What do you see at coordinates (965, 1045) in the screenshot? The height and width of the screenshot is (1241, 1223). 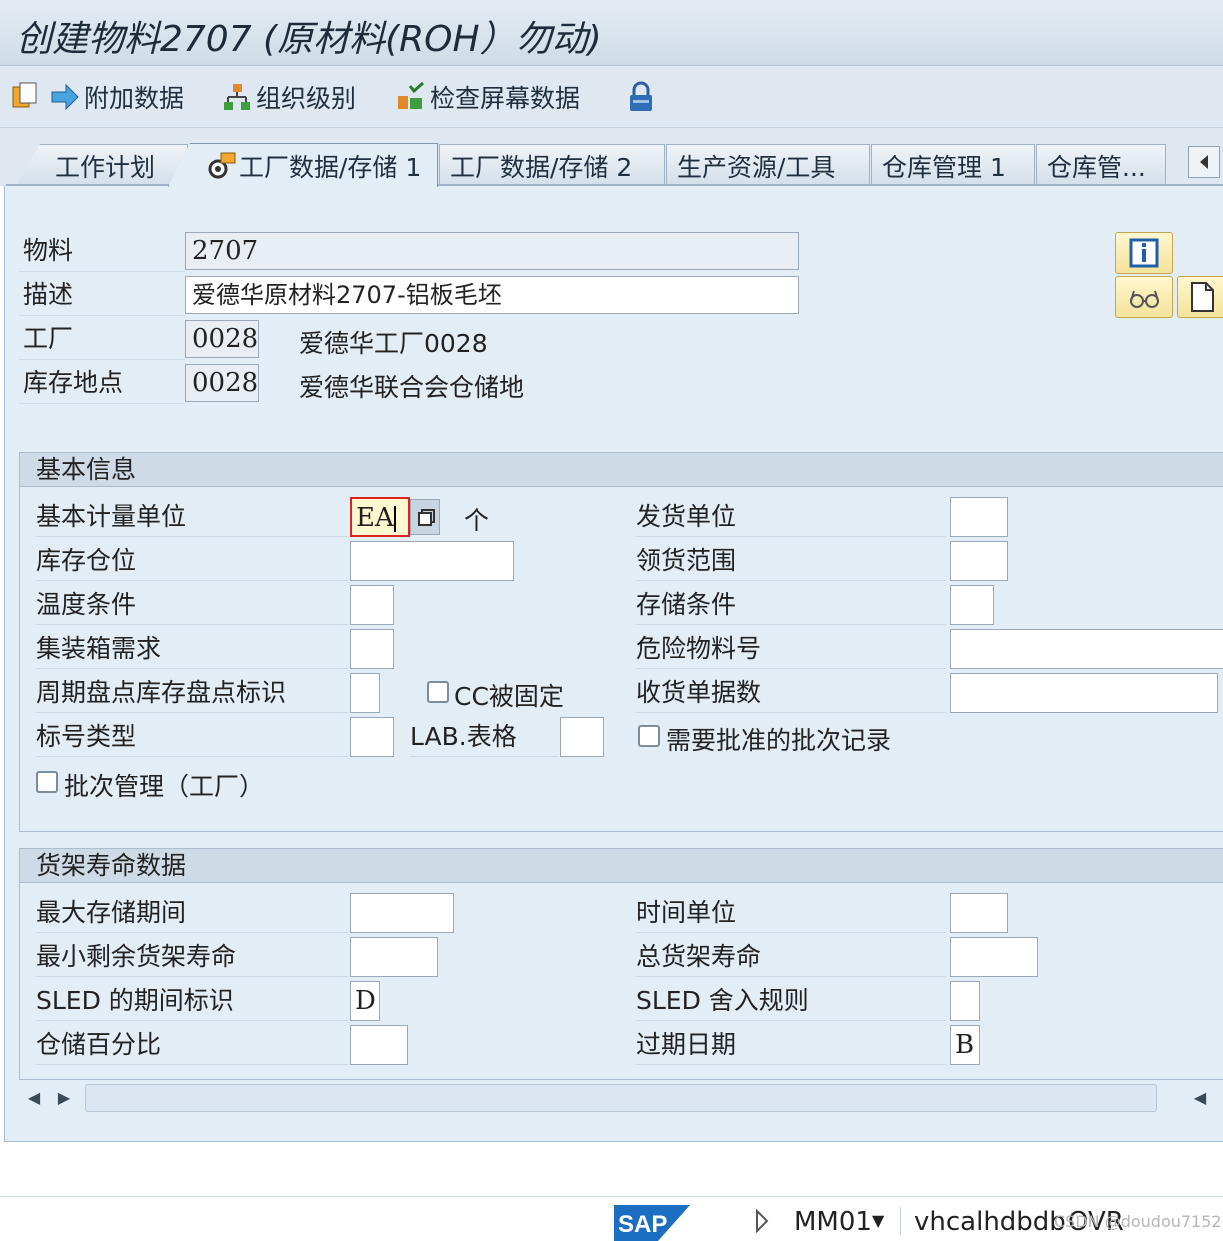 I see `expiration-date-field: B` at bounding box center [965, 1045].